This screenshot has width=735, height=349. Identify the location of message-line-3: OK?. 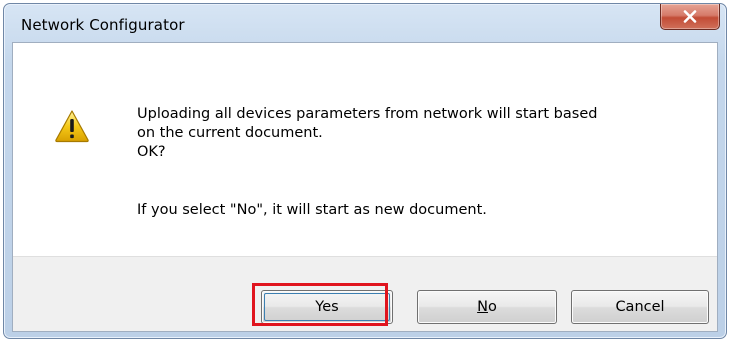
(151, 152).